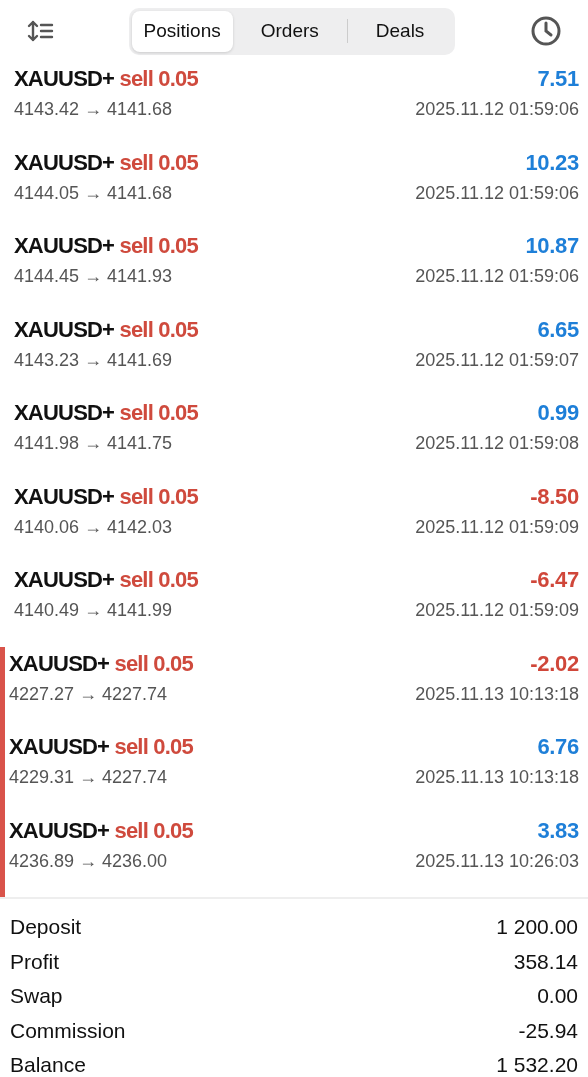  Describe the element at coordinates (558, 413) in the screenshot. I see `profit: 0.99` at that location.